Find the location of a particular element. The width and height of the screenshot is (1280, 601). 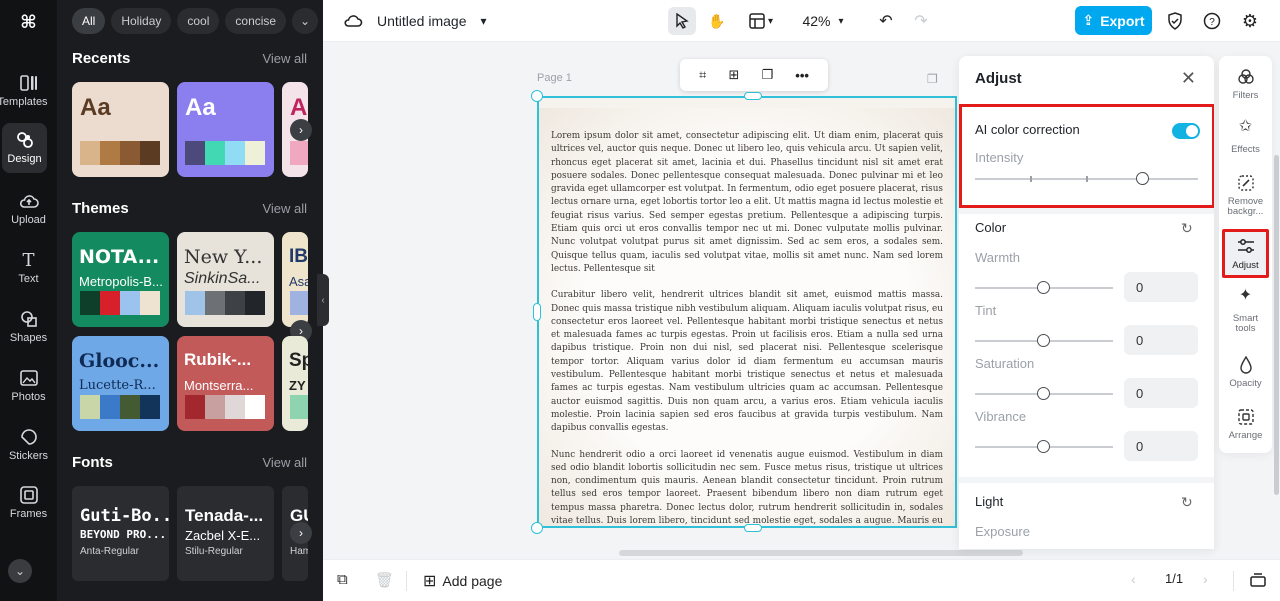

rail-item-stickers: Stickers is located at coordinates (28, 445).